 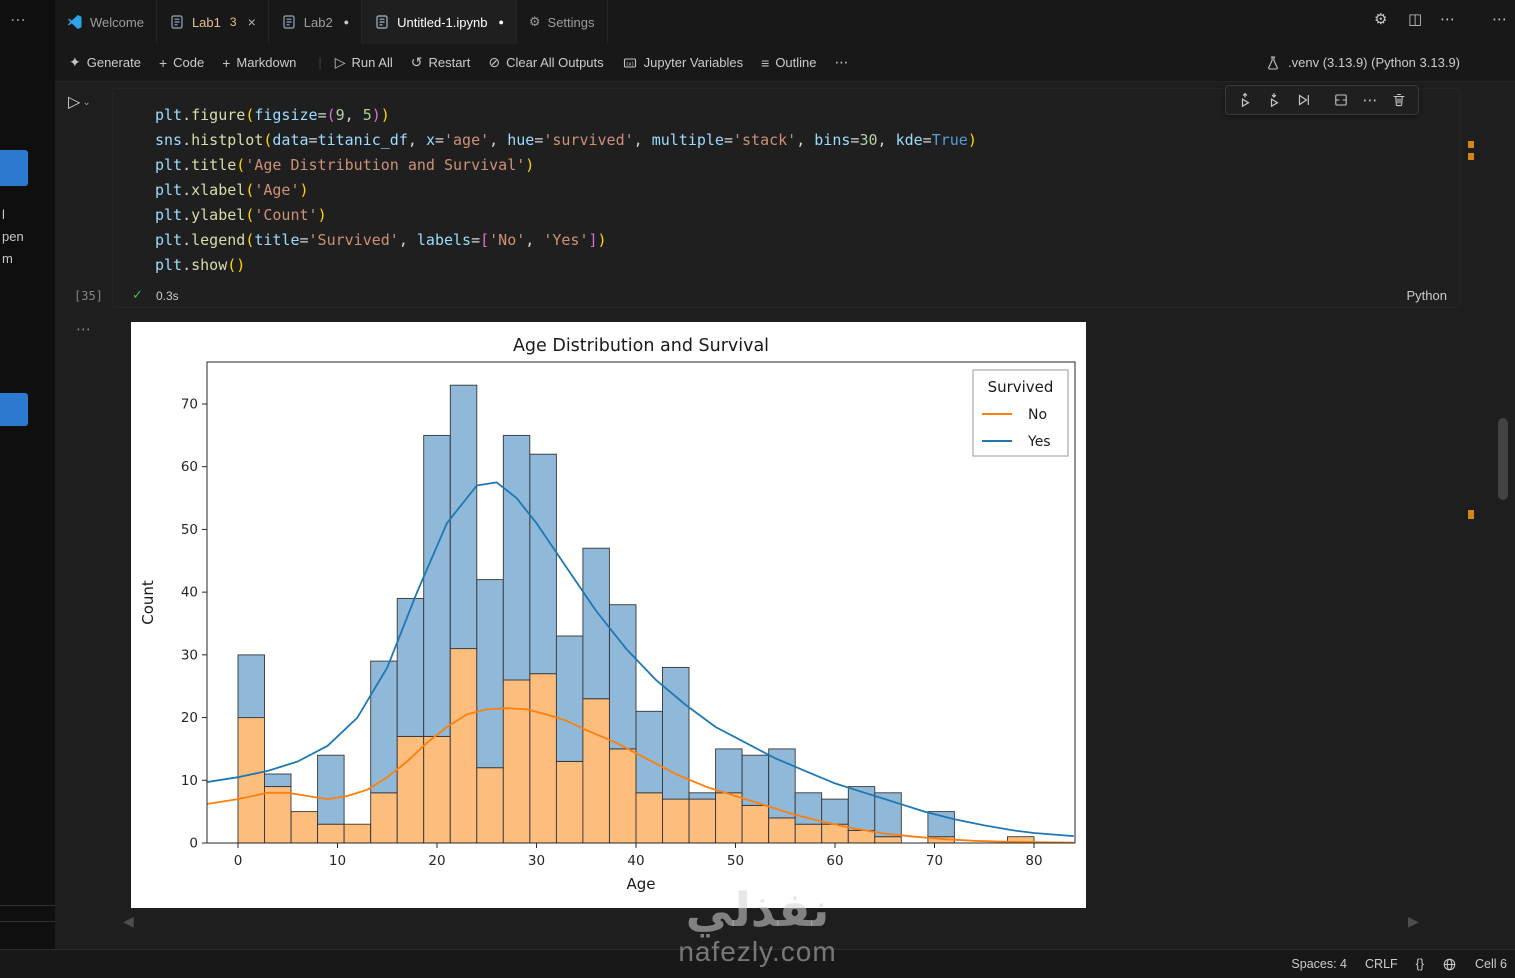 What do you see at coordinates (1021, 387) in the screenshot?
I see `svg-text: Survived` at bounding box center [1021, 387].